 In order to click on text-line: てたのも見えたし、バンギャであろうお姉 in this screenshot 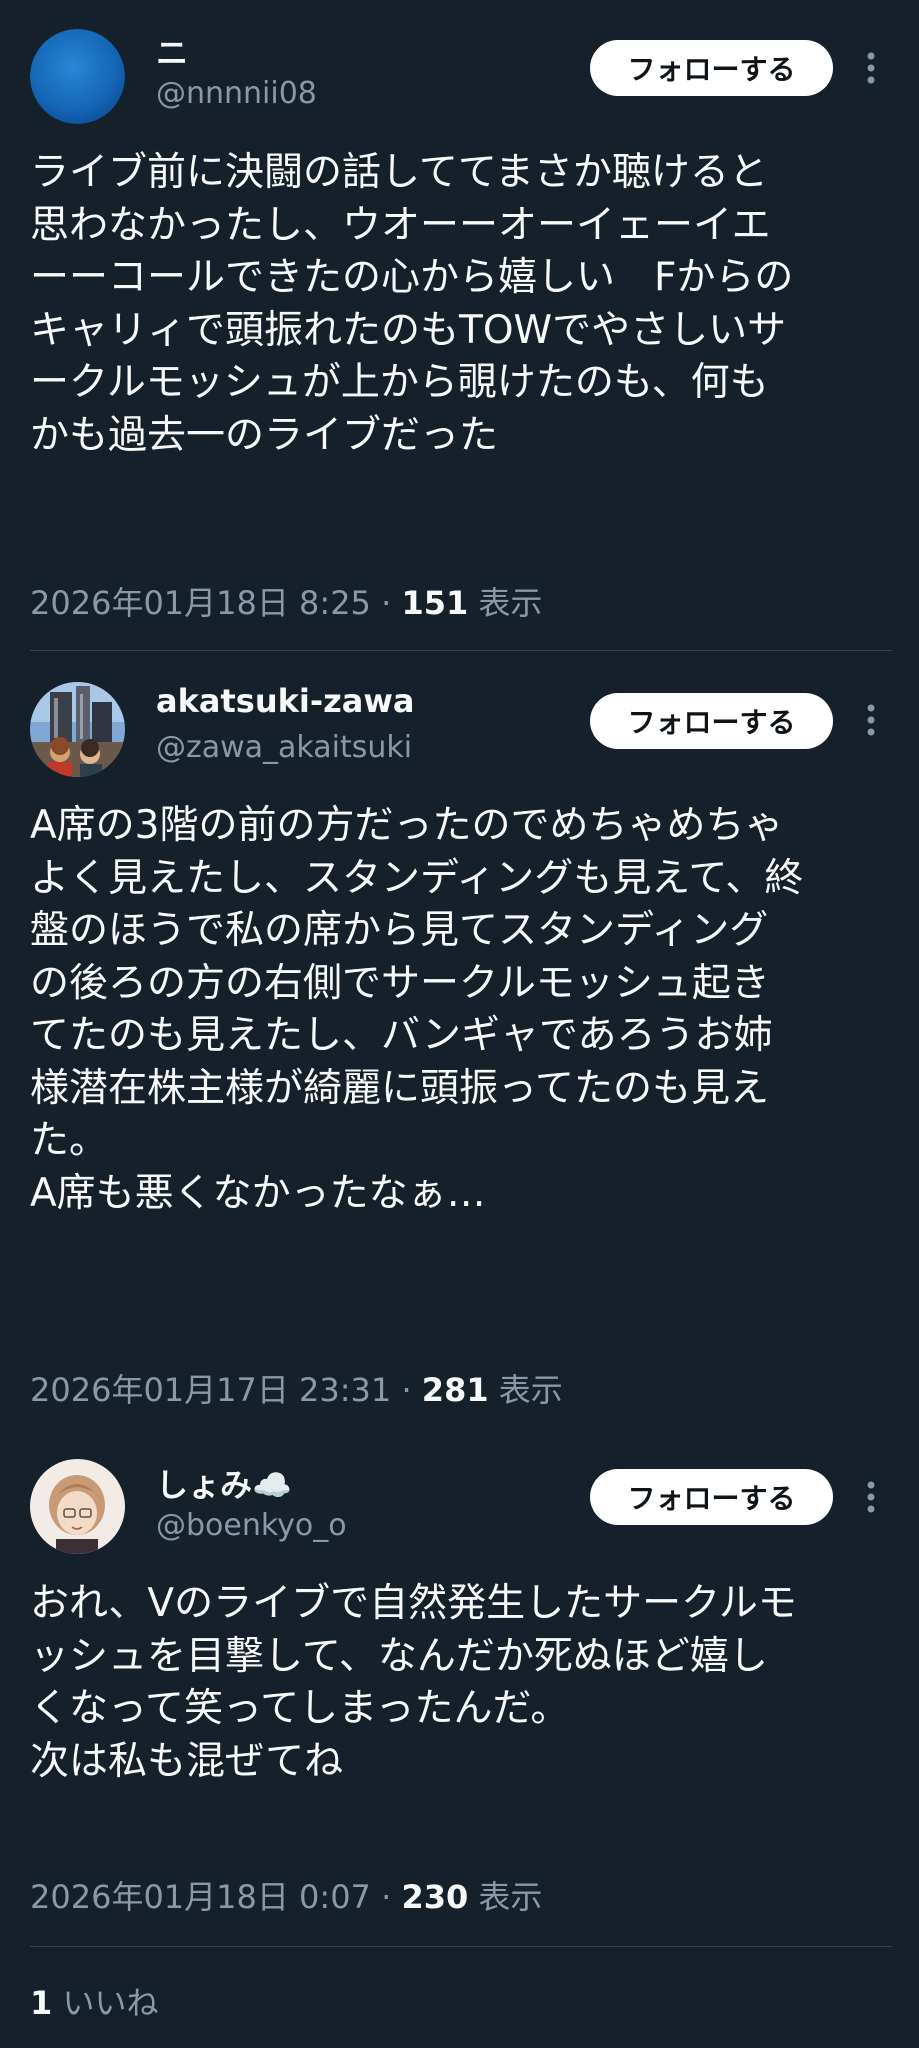, I will do `click(401, 1035)`.